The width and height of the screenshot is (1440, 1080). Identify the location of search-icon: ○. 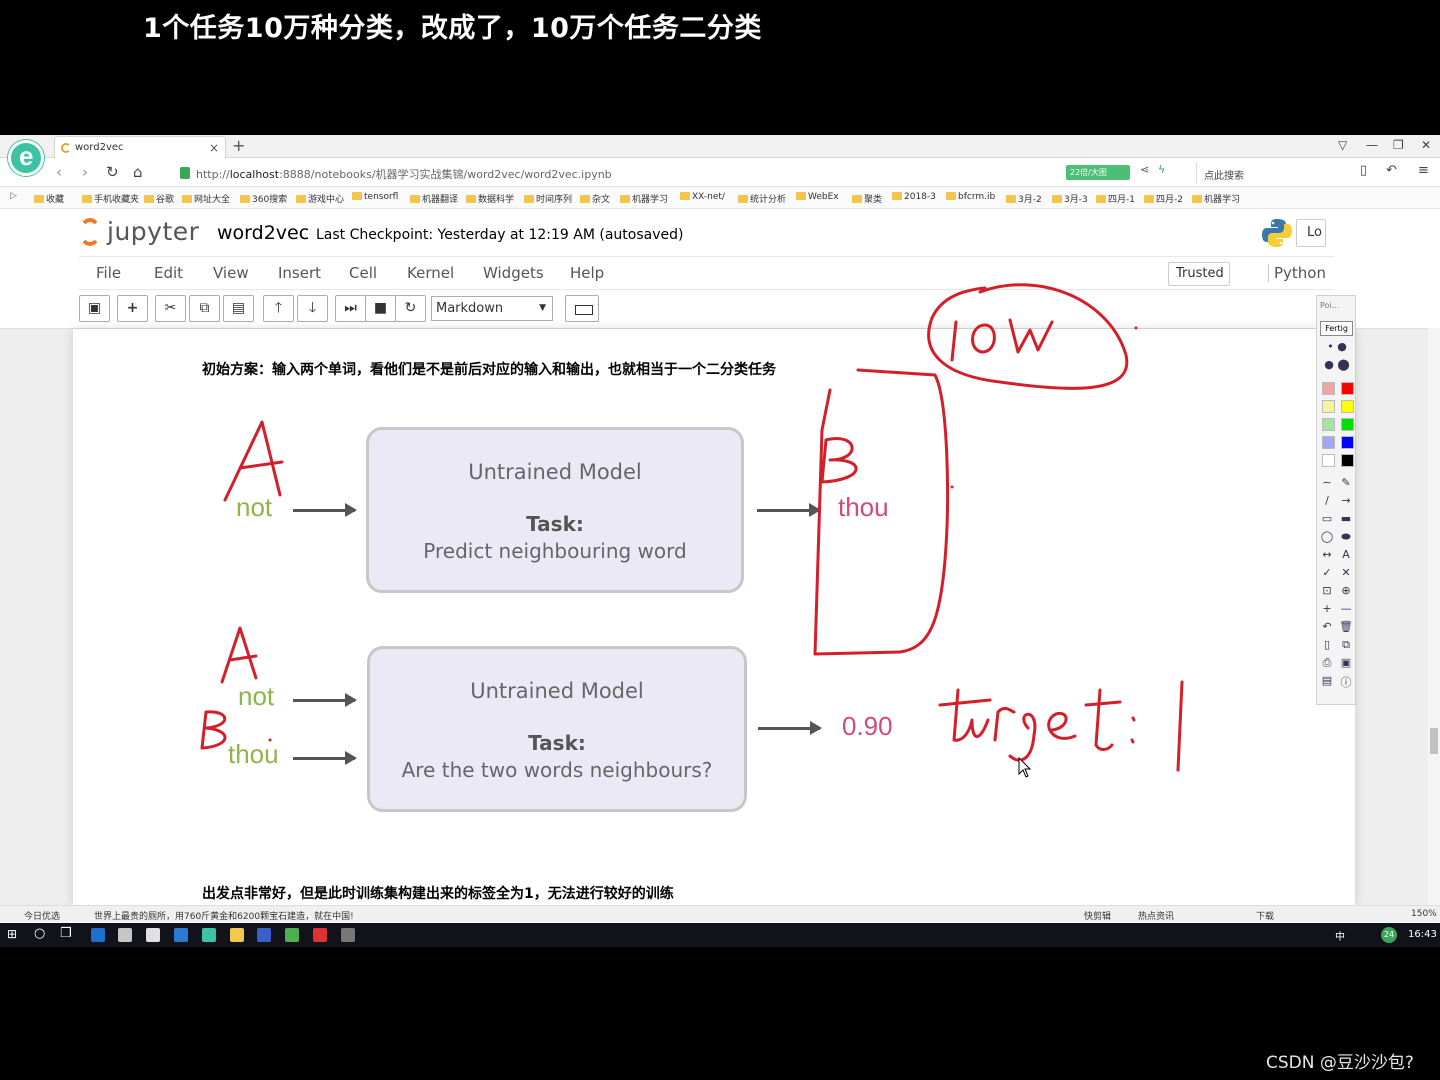
(39, 933).